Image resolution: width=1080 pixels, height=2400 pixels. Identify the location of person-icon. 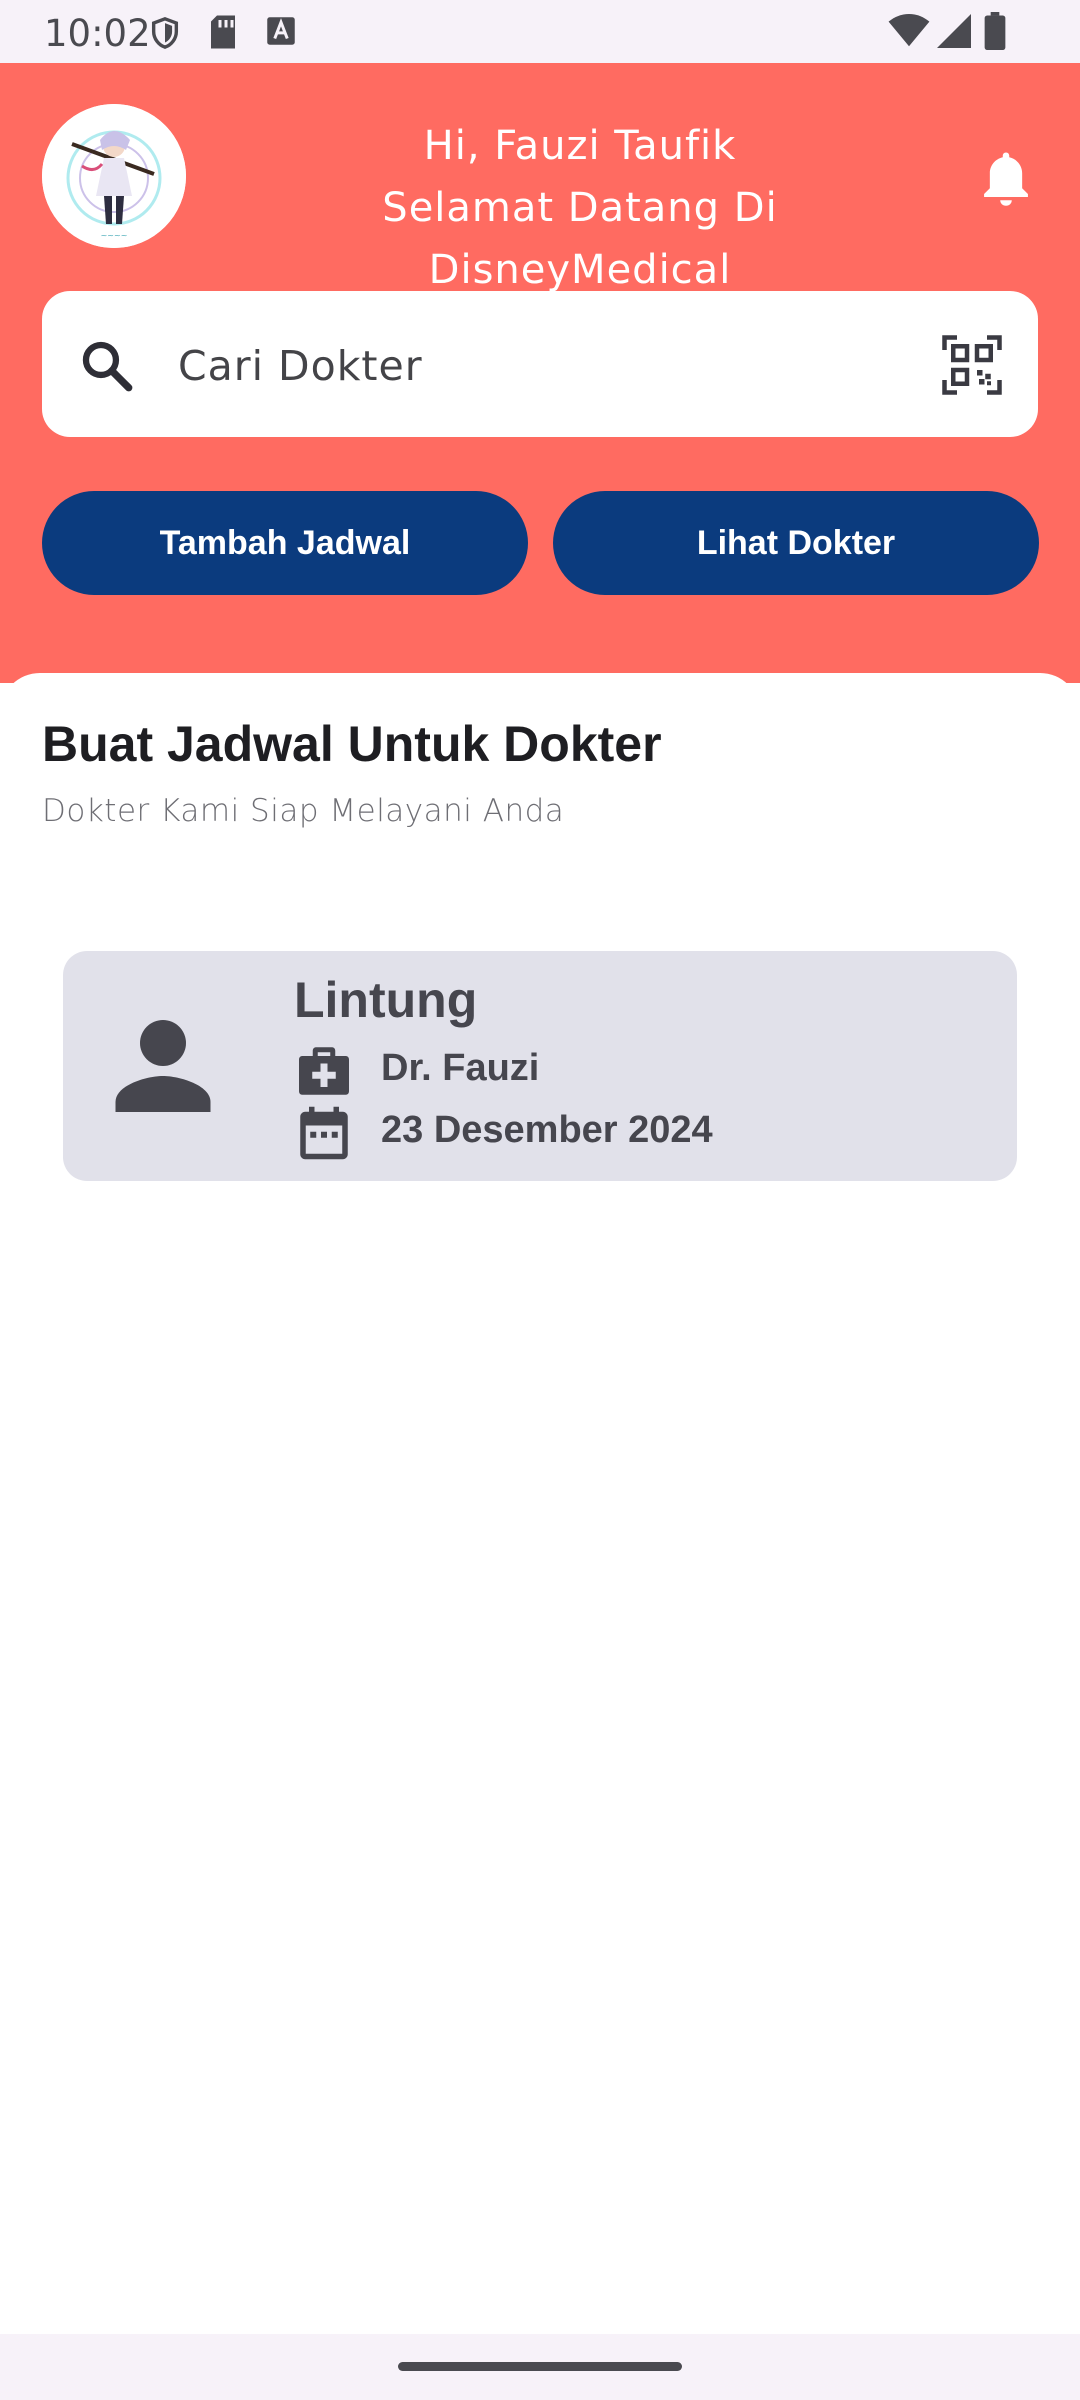
(163, 1066).